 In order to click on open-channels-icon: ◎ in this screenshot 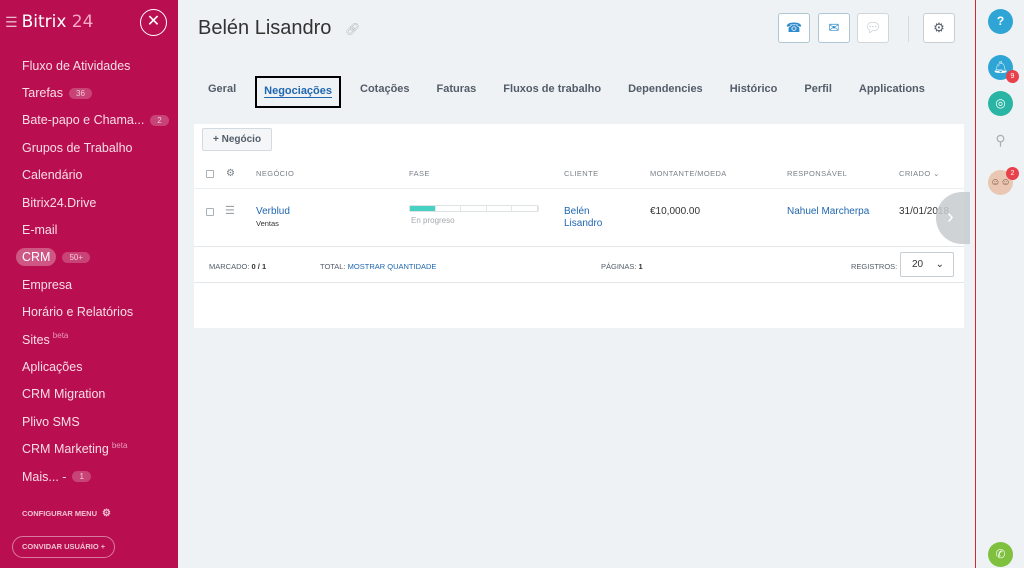, I will do `click(1000, 103)`.